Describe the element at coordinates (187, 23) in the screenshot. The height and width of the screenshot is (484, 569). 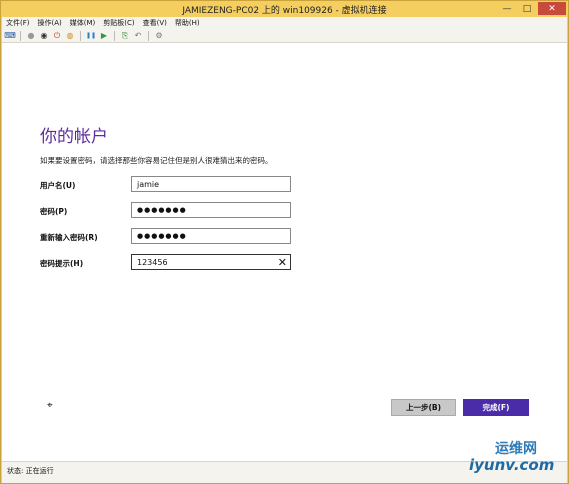
I see `menu-help: 帮助(H)` at that location.